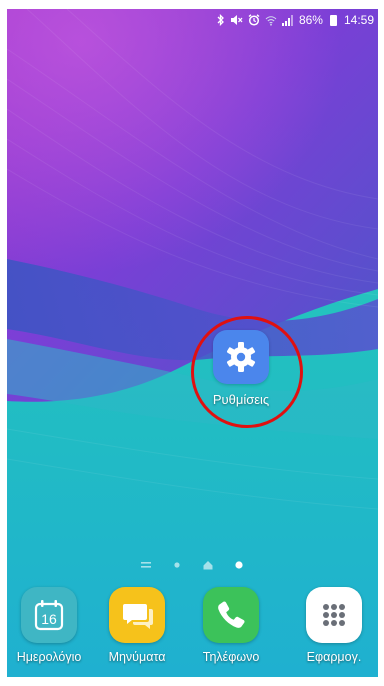 The width and height of the screenshot is (384, 686). Describe the element at coordinates (333, 20) in the screenshot. I see `battery-icon` at that location.